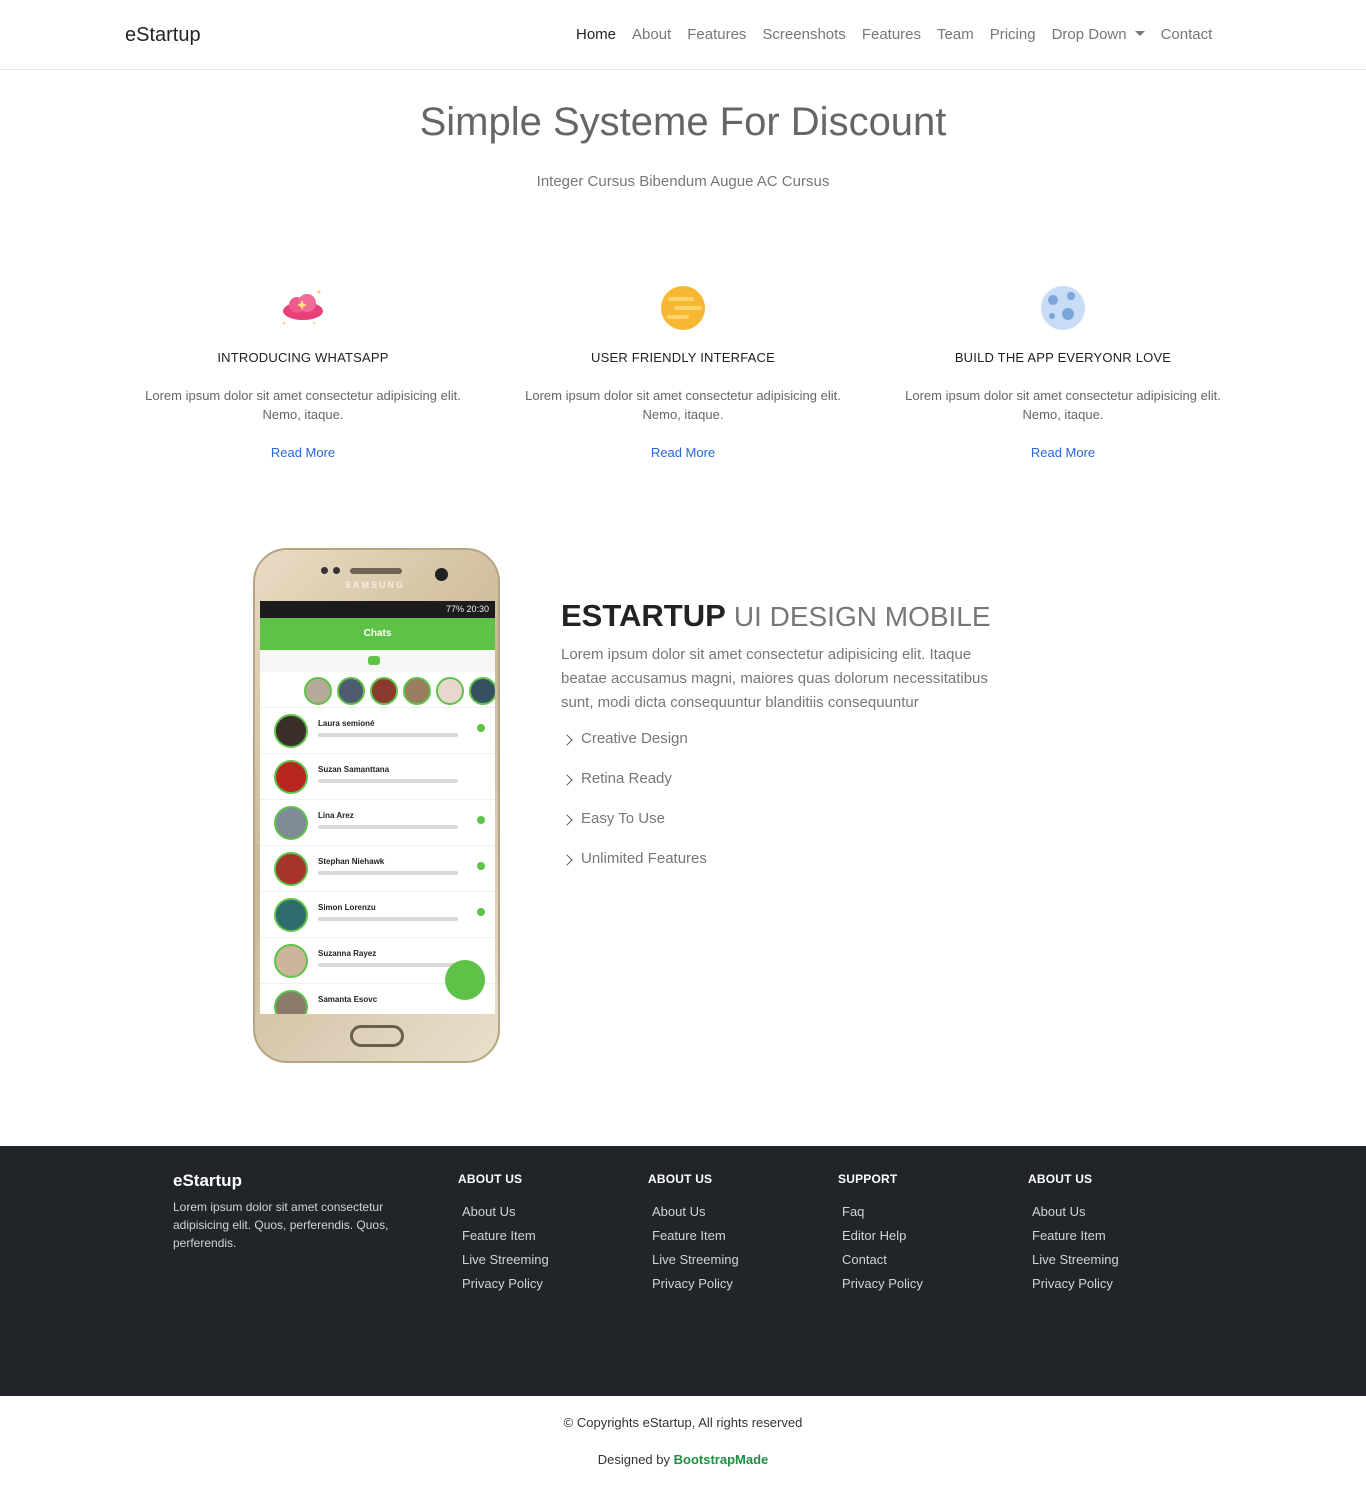 The image size is (1366, 1502). What do you see at coordinates (377, 731) in the screenshot?
I see `chat-row: Laura semioné` at bounding box center [377, 731].